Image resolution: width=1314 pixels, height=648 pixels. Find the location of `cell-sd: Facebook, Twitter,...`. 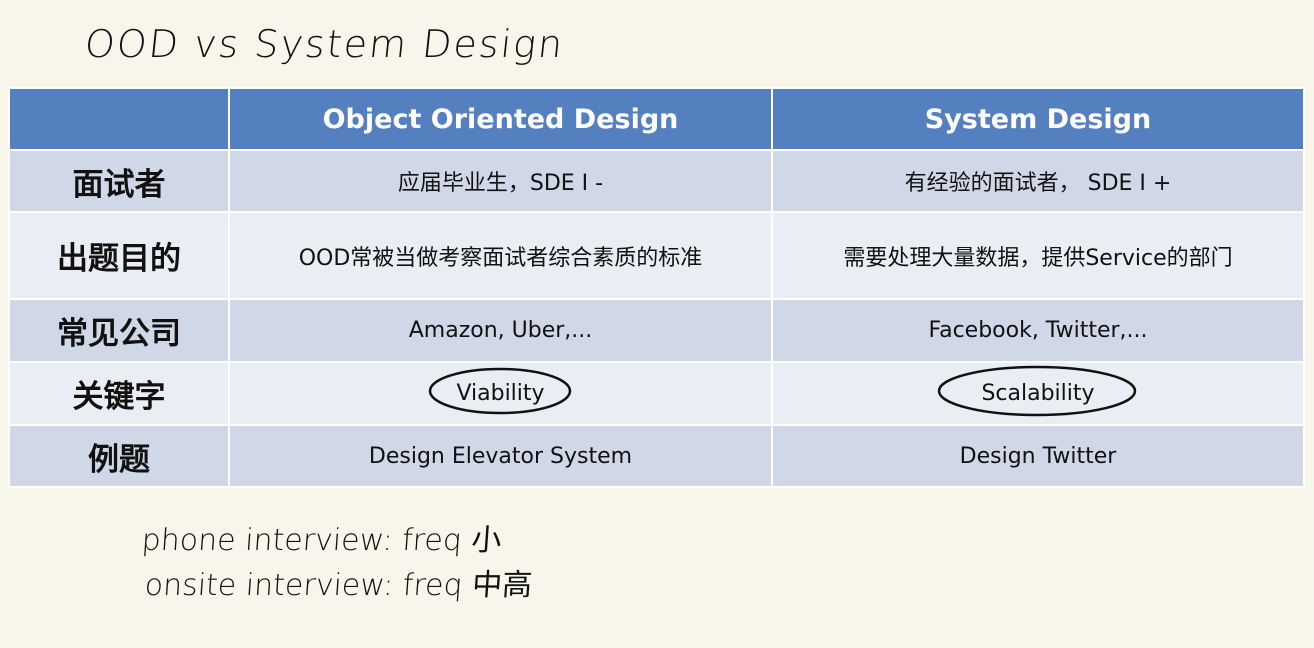

cell-sd: Facebook, Twitter,... is located at coordinates (1038, 330).